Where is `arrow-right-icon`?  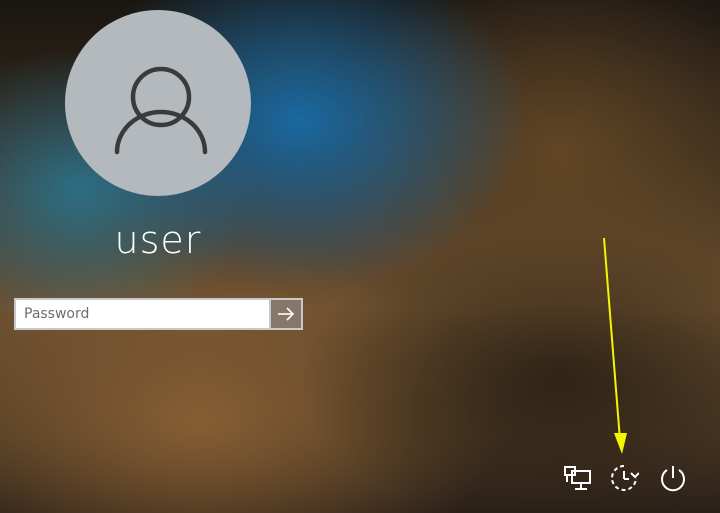
arrow-right-icon is located at coordinates (286, 314).